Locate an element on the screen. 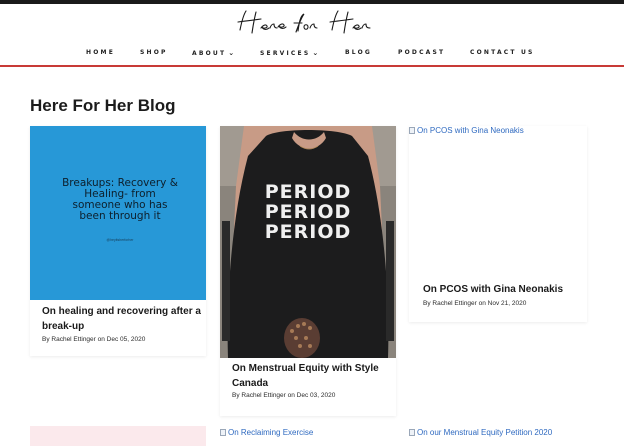 The width and height of the screenshot is (624, 446). nav-item-podcast: PODCAST is located at coordinates (421, 52).